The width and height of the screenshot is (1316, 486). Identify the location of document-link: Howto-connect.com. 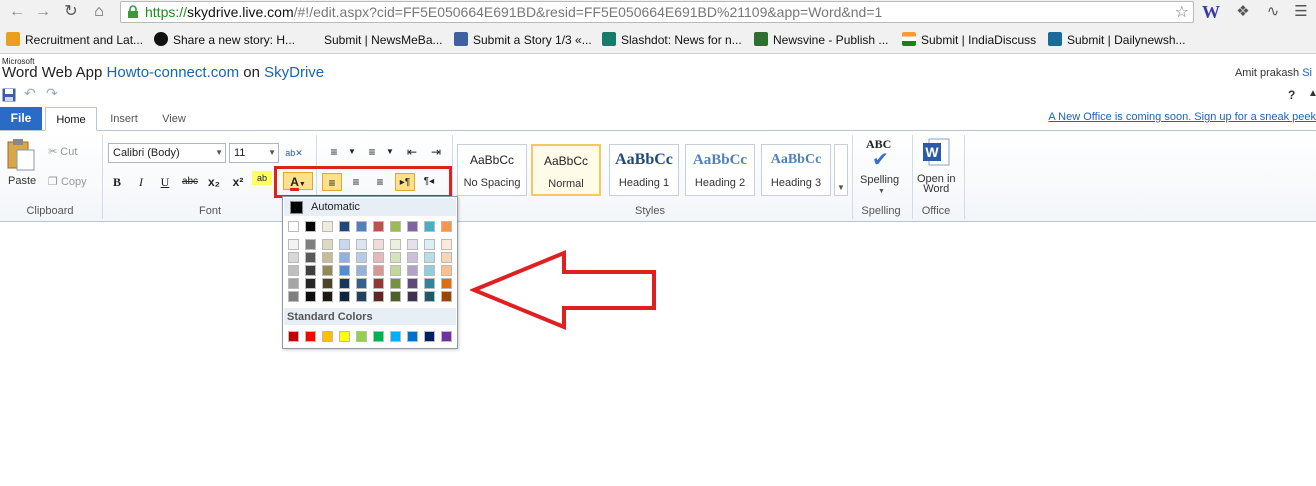
(173, 72).